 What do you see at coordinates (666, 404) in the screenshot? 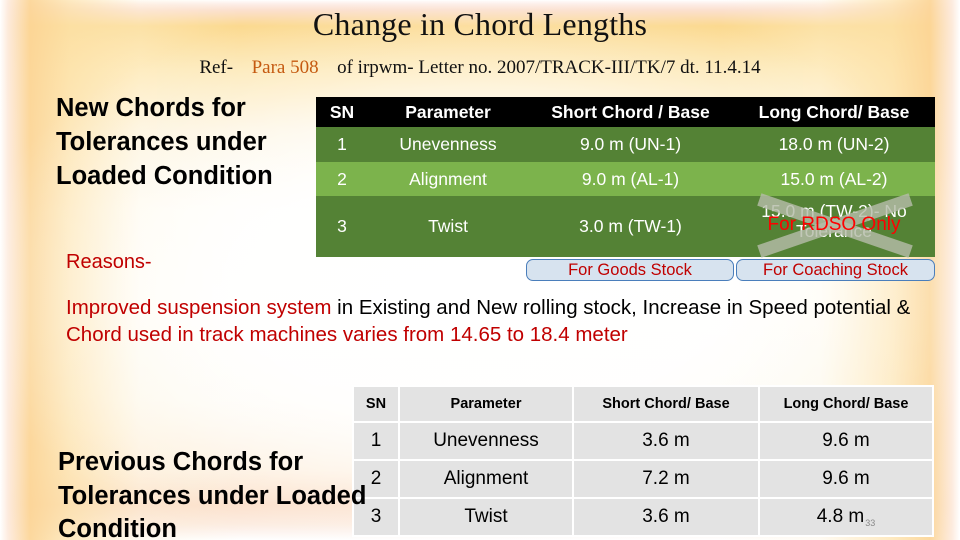
I see `col-header-short-chord: Short Chord/ Base` at bounding box center [666, 404].